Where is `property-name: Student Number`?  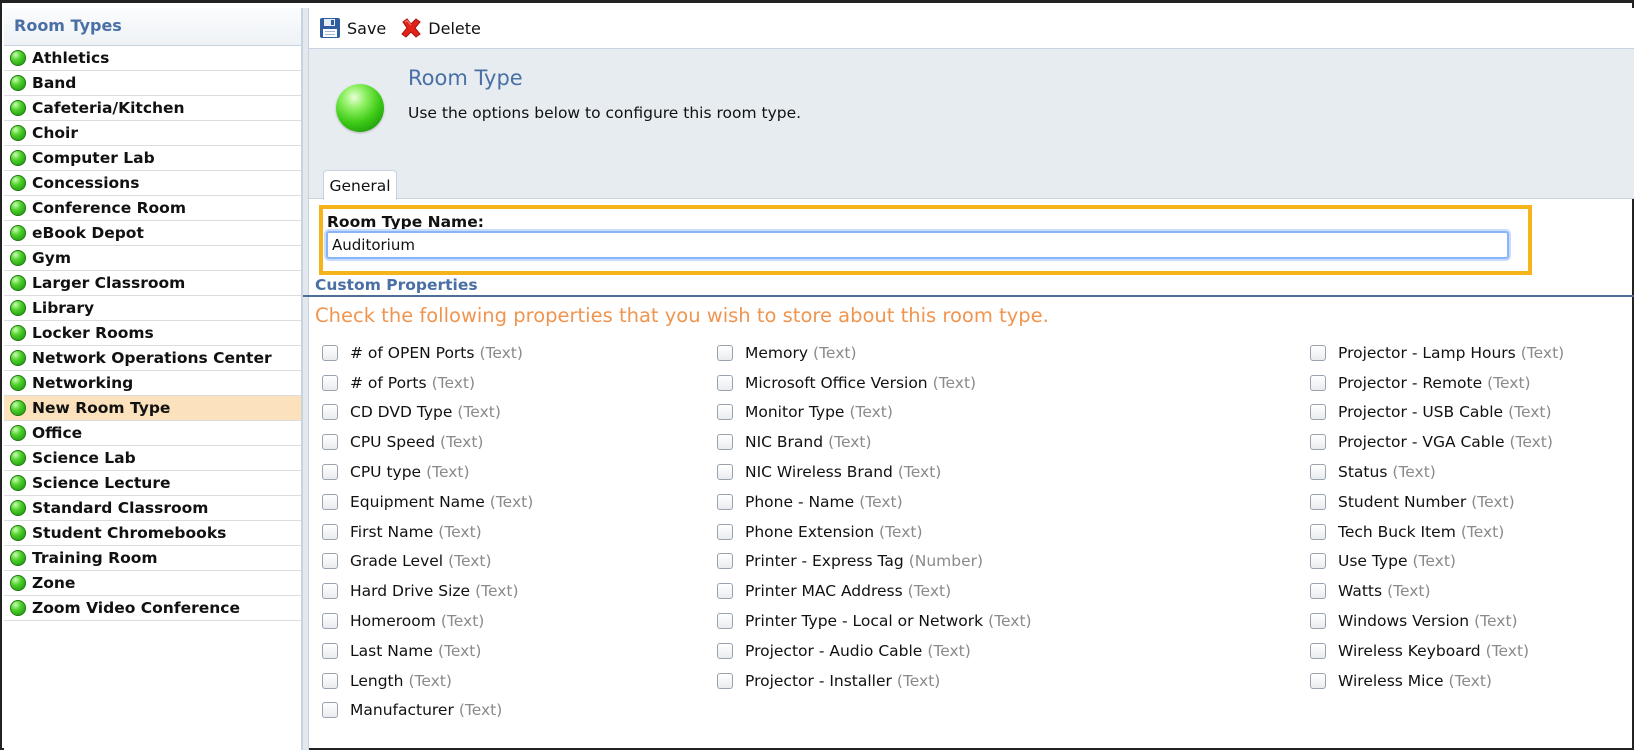
property-name: Student Number is located at coordinates (1402, 502).